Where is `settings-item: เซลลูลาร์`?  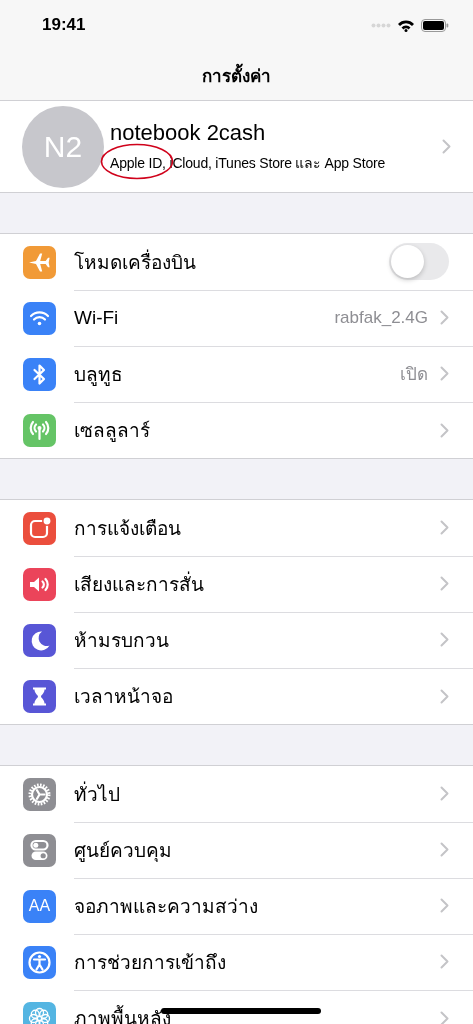 settings-item: เซลลูลาร์ is located at coordinates (257, 430).